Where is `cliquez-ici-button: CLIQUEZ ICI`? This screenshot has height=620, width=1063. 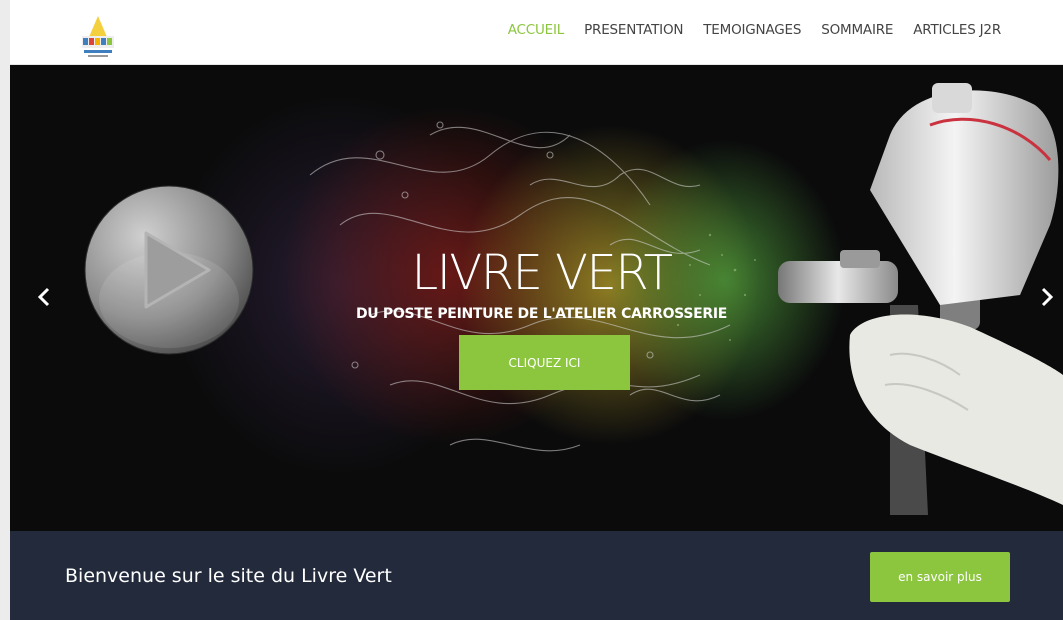 cliquez-ici-button: CLIQUEZ ICI is located at coordinates (544, 362).